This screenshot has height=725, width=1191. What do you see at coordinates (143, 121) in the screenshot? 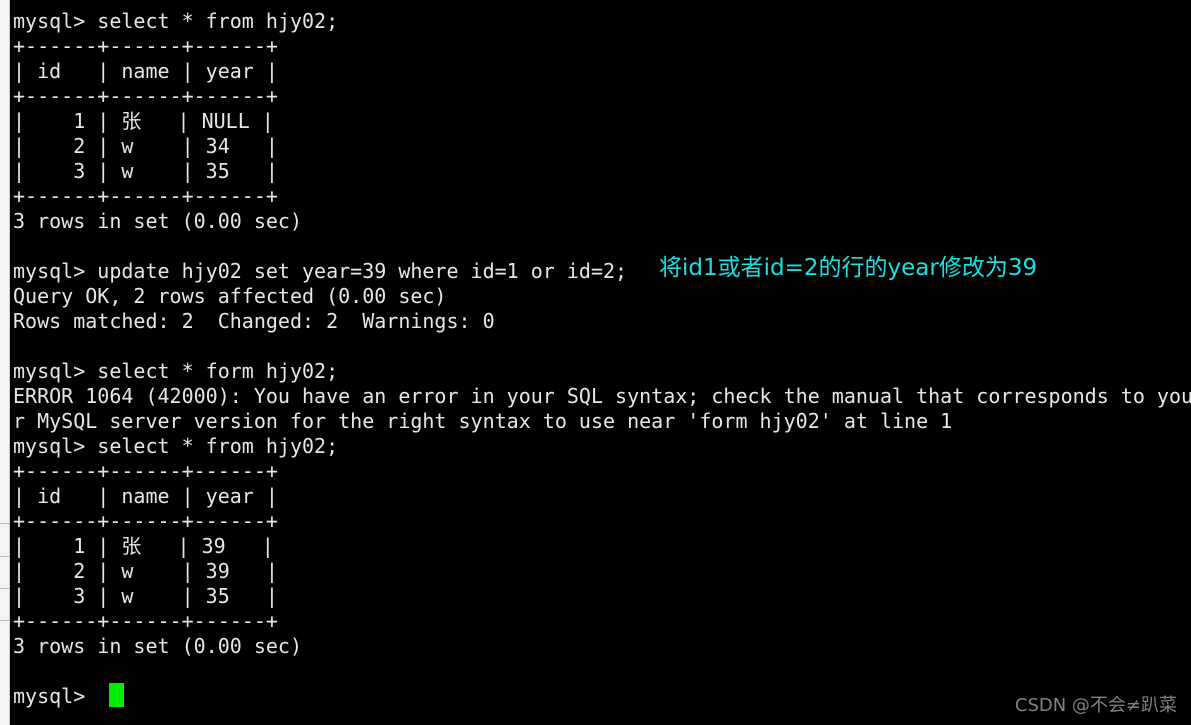
I see `terminal-line: | 1 | 张 | NULL |` at bounding box center [143, 121].